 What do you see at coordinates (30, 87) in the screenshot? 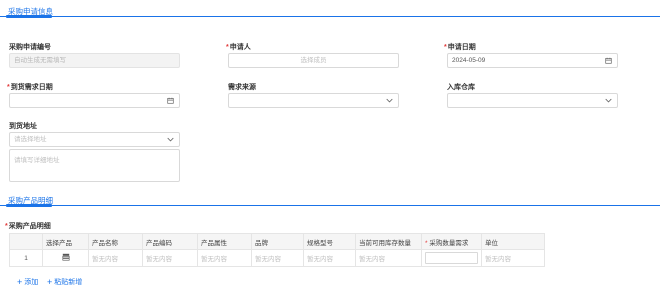
I see `arrival-date-label: 到货需求日期` at bounding box center [30, 87].